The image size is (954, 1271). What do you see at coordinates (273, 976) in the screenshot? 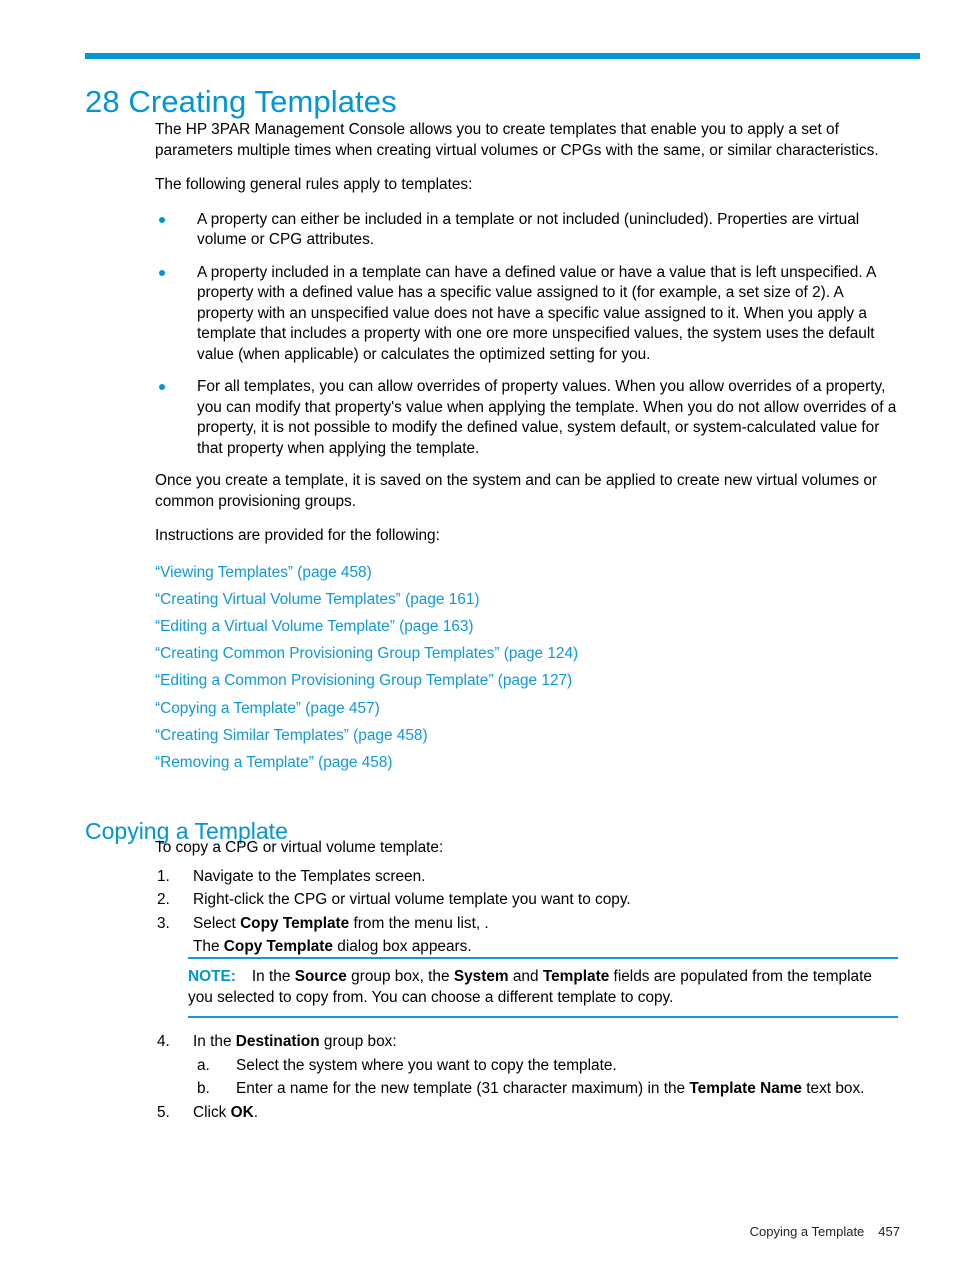
I see `note-seg-1: In the` at bounding box center [273, 976].